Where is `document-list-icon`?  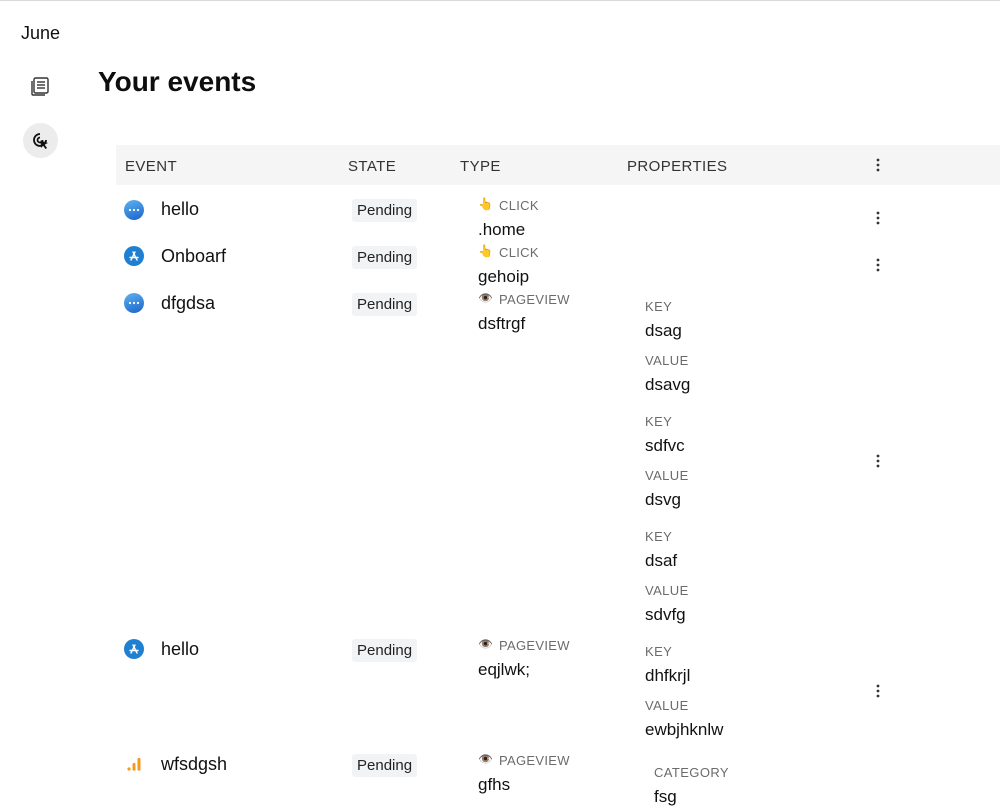 document-list-icon is located at coordinates (40, 86).